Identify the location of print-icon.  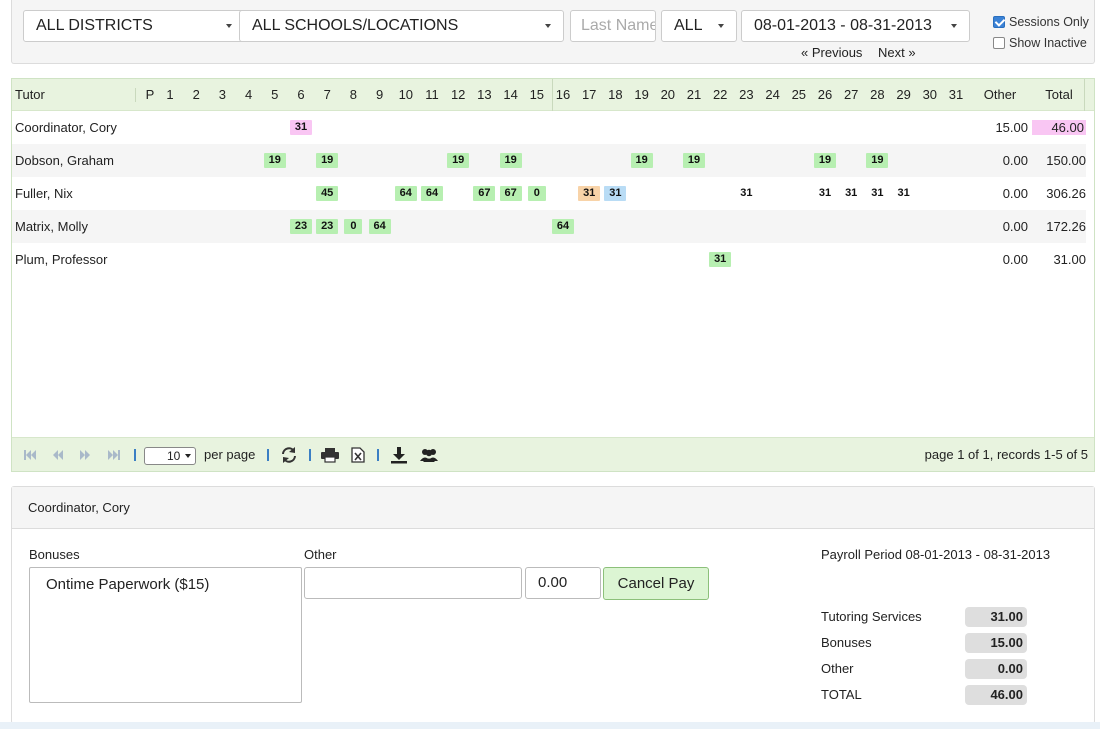
(330, 455).